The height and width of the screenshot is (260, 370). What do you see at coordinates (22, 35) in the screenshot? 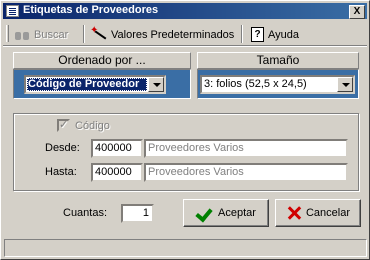
I see `binoculars-icon` at bounding box center [22, 35].